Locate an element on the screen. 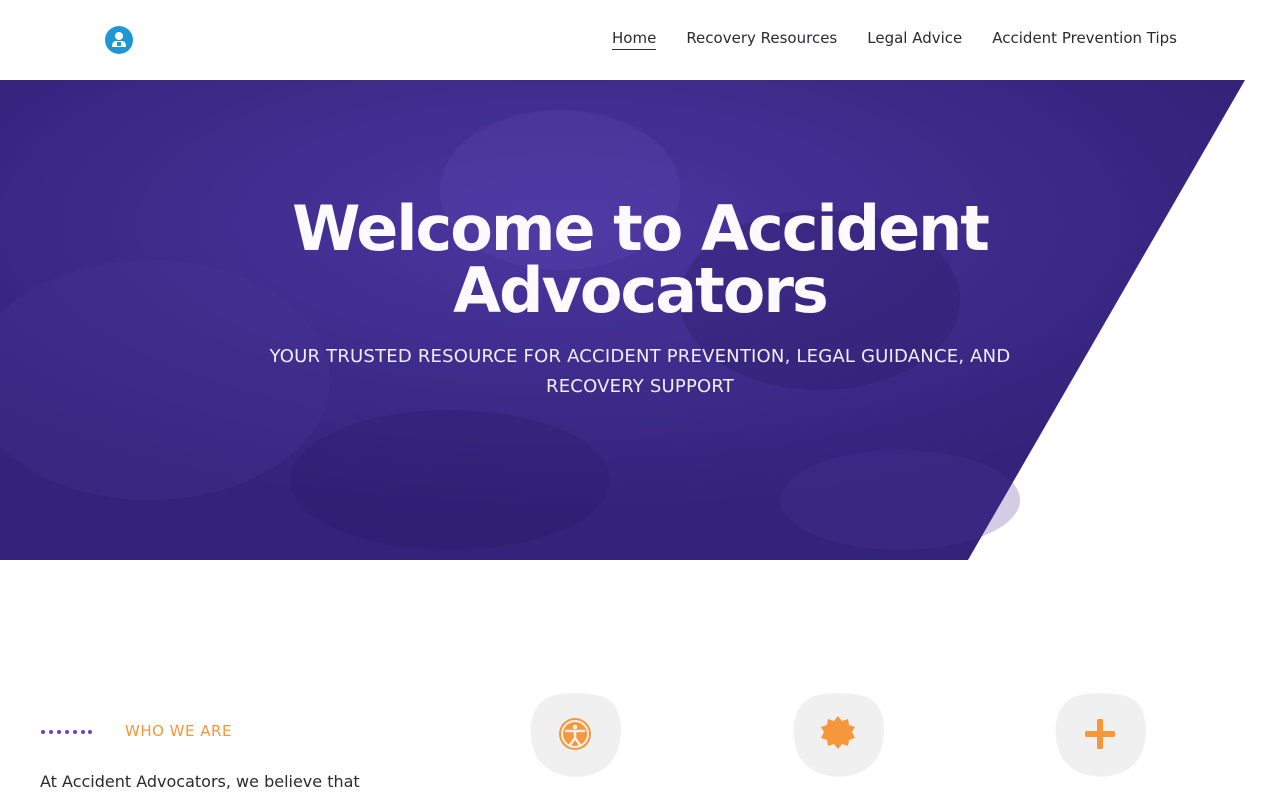  hero-title: Welcome to Accident Advocators is located at coordinates (641, 259).